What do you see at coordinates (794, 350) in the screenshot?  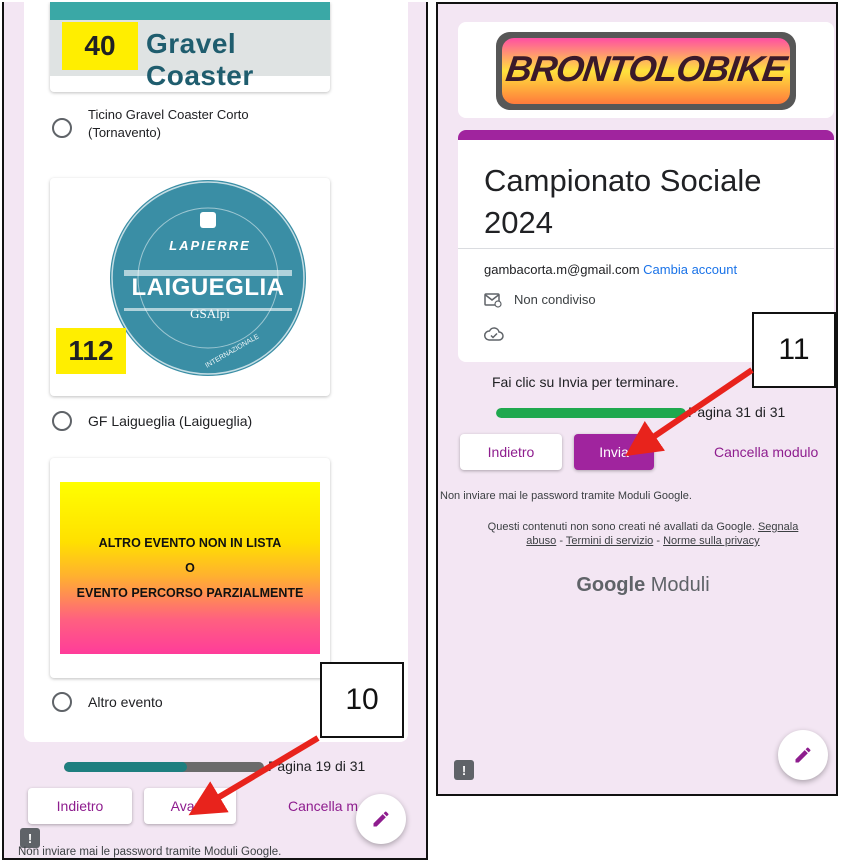 I see `step-callout-11: 11` at bounding box center [794, 350].